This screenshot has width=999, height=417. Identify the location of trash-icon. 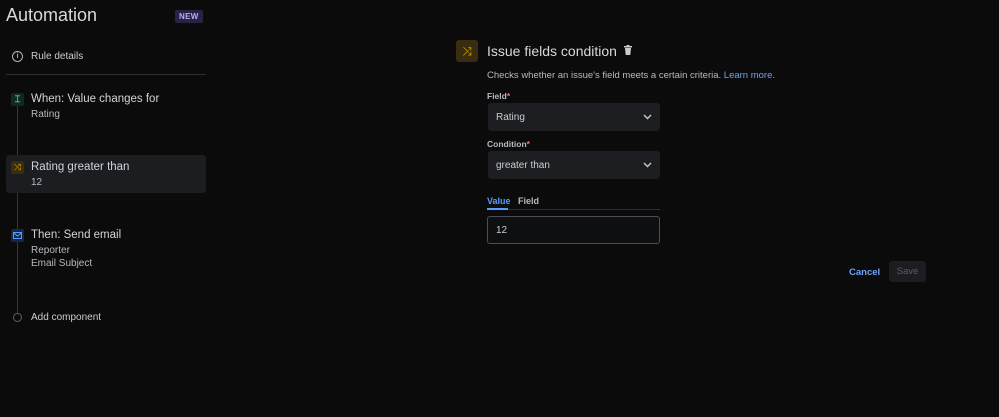
(628, 51).